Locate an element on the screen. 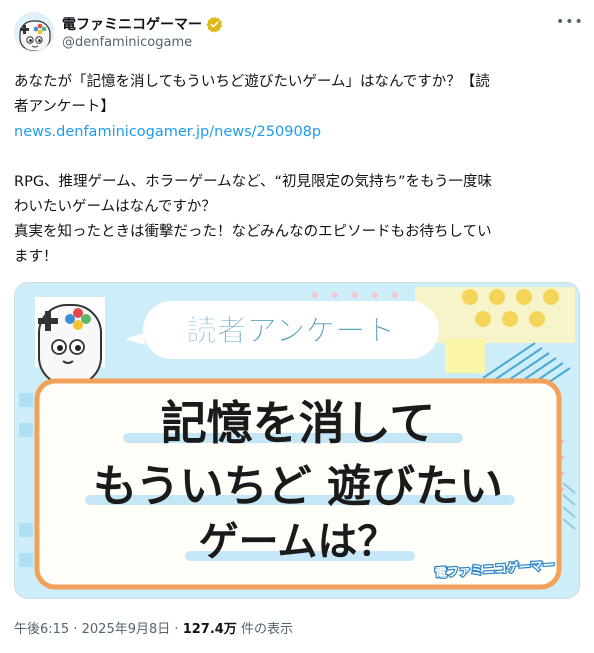 The height and width of the screenshot is (653, 594). tweet-header: 電ファミニコゲーマー @denfaminicogame ••• is located at coordinates (298, 34).